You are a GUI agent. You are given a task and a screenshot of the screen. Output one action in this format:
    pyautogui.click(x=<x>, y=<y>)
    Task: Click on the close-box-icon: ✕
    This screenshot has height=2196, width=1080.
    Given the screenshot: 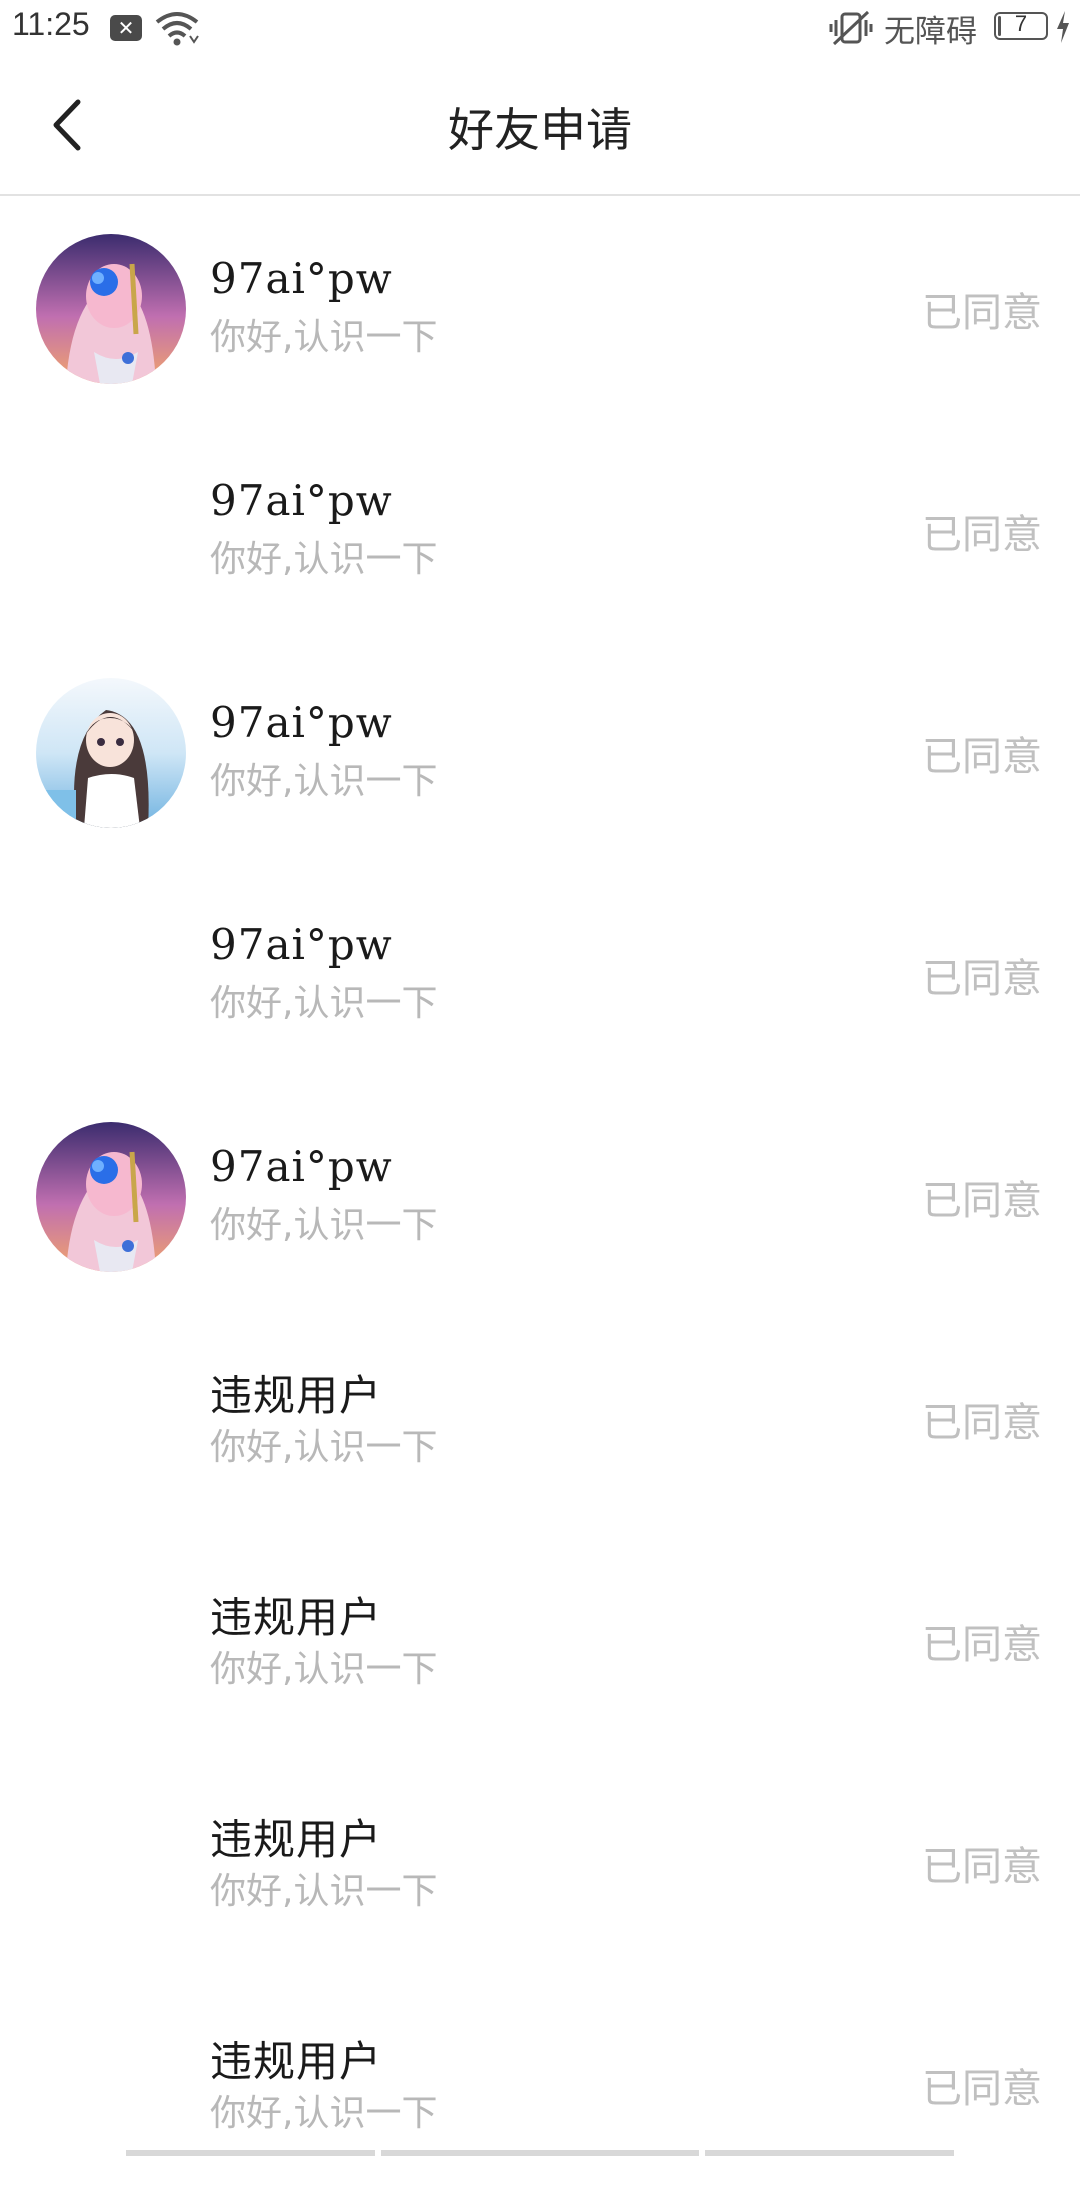 What is the action you would take?
    pyautogui.click(x=126, y=28)
    